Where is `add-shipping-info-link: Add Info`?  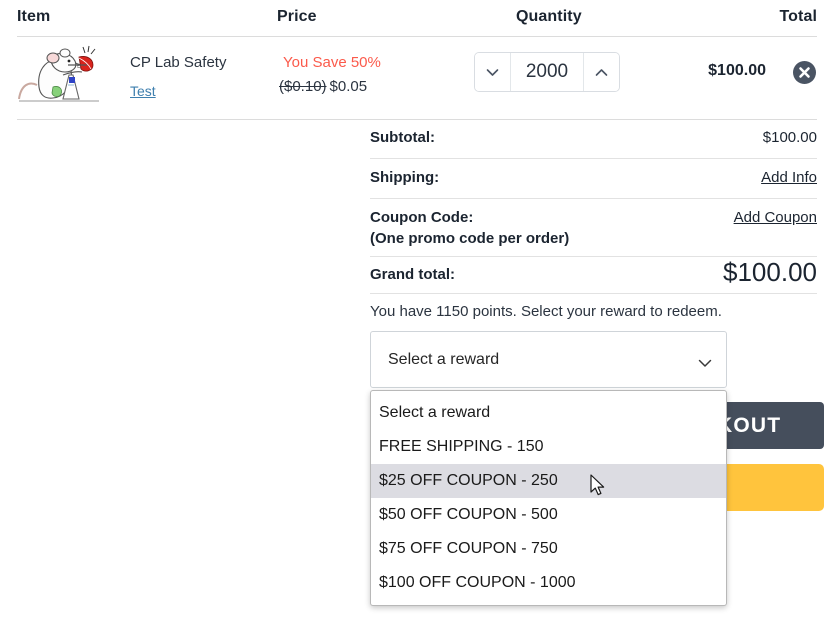
add-shipping-info-link: Add Info is located at coordinates (789, 177).